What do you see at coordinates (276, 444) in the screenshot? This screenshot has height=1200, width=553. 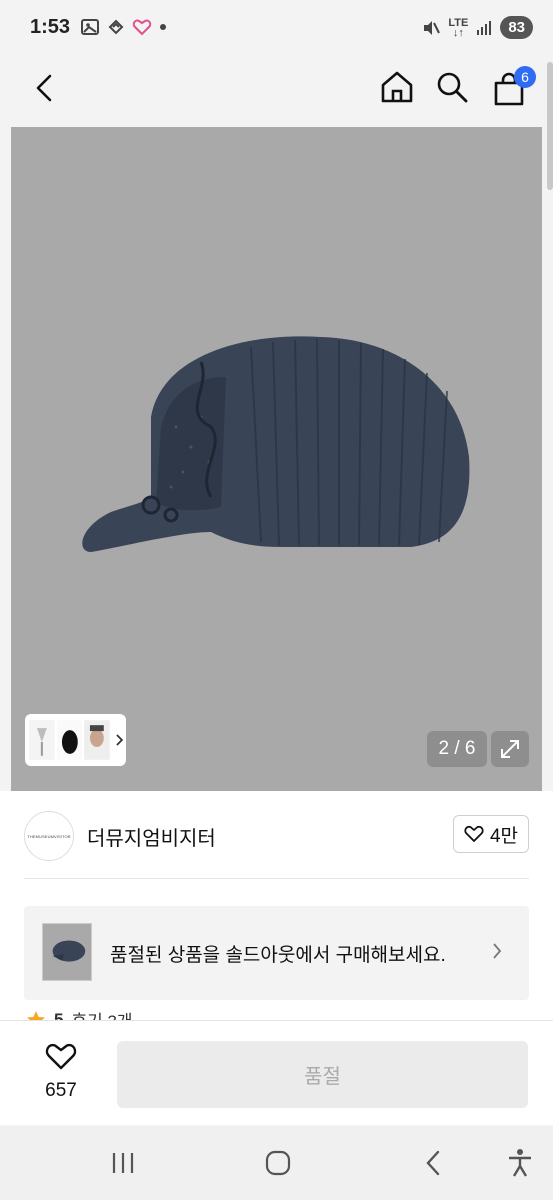 I see `product-image` at bounding box center [276, 444].